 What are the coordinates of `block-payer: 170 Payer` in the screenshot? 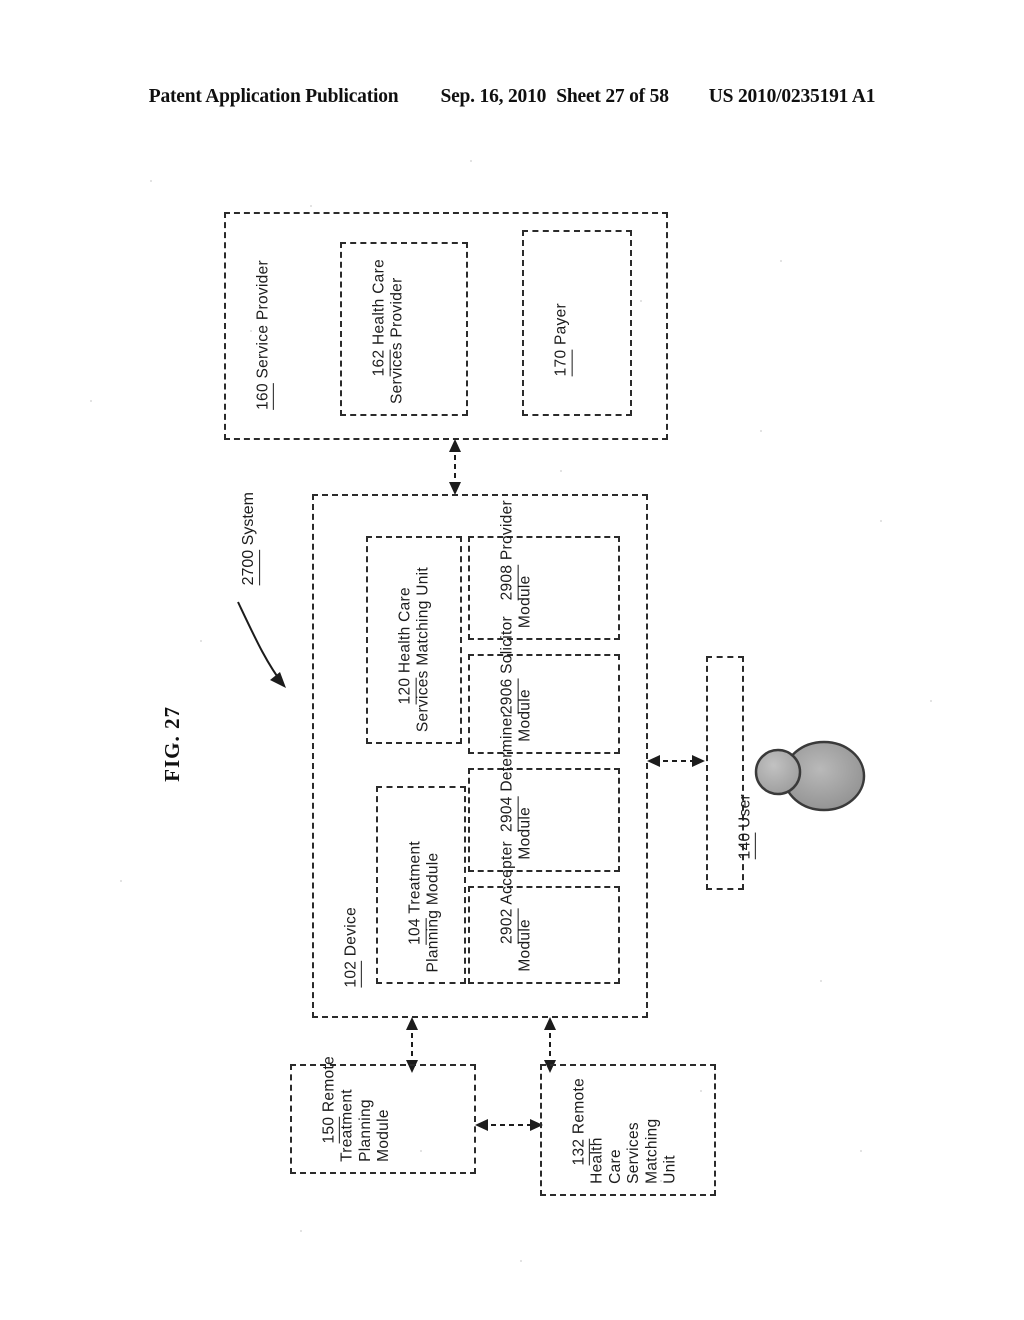 It's located at (577, 323).